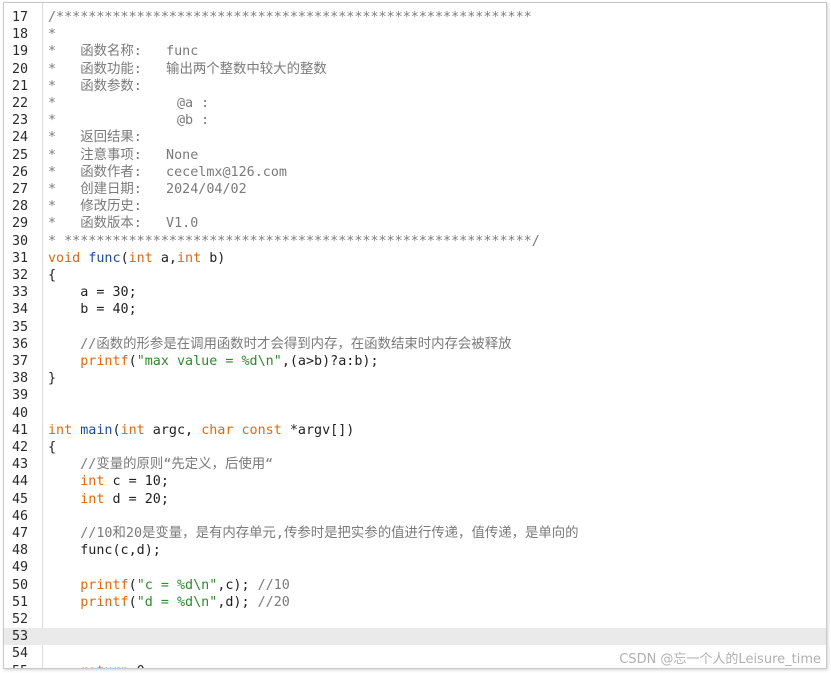  What do you see at coordinates (415, 585) in the screenshot?
I see `code-line: 50 printf("c = %d\n",c); //10` at bounding box center [415, 585].